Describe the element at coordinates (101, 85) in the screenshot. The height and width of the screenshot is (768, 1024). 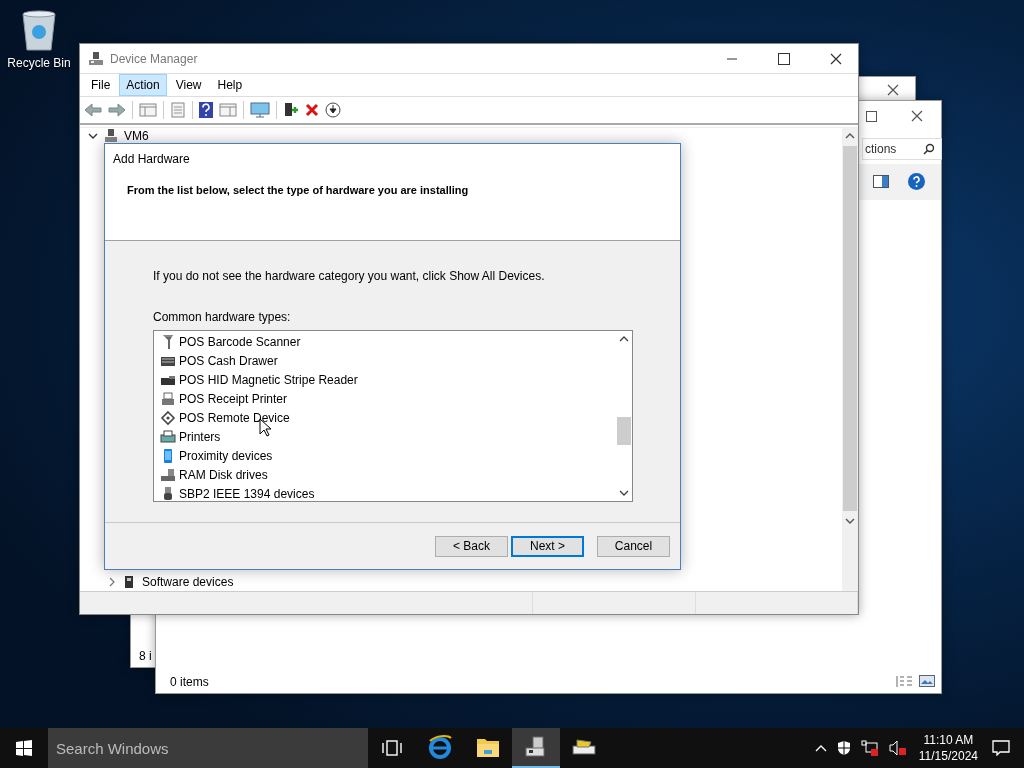
I see `menu-item: File` at that location.